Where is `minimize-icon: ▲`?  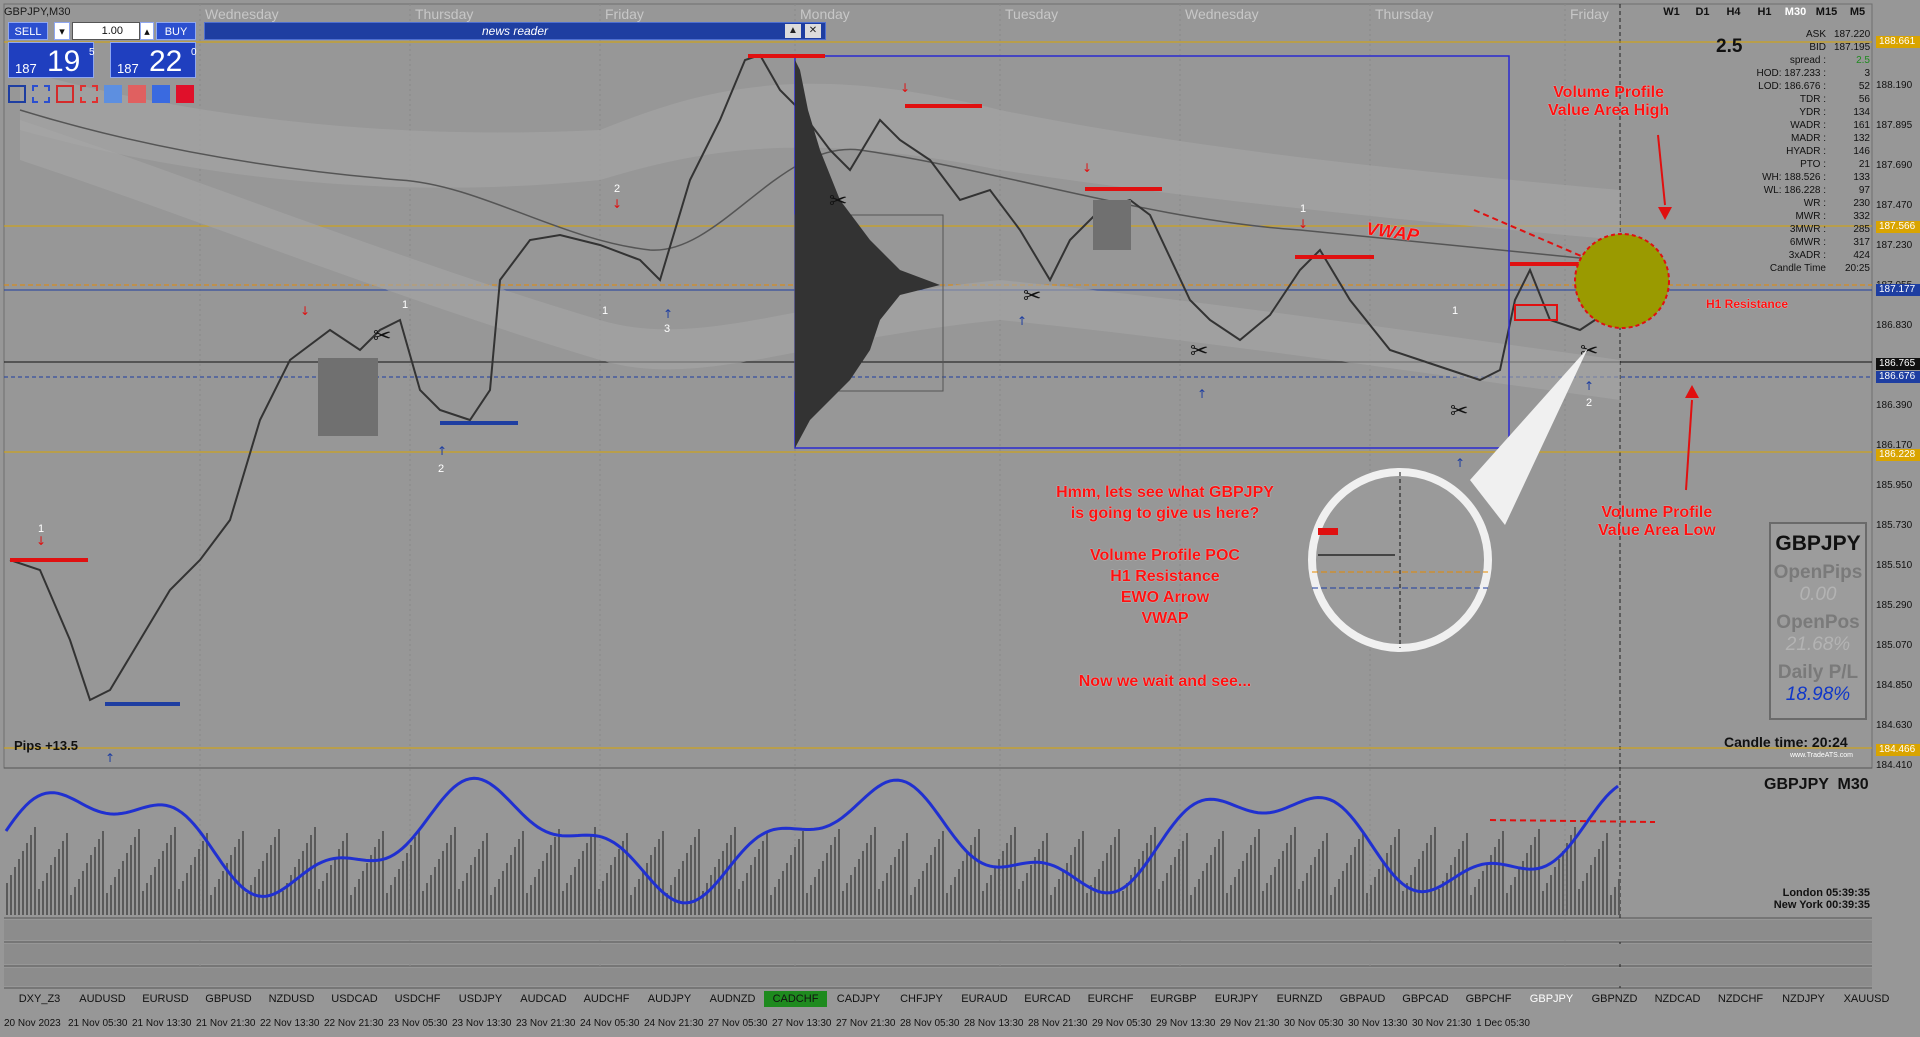
minimize-icon: ▲ is located at coordinates (793, 31).